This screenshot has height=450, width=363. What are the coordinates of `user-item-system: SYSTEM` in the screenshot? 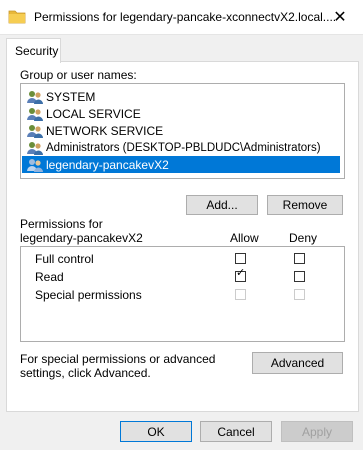 It's located at (181, 96).